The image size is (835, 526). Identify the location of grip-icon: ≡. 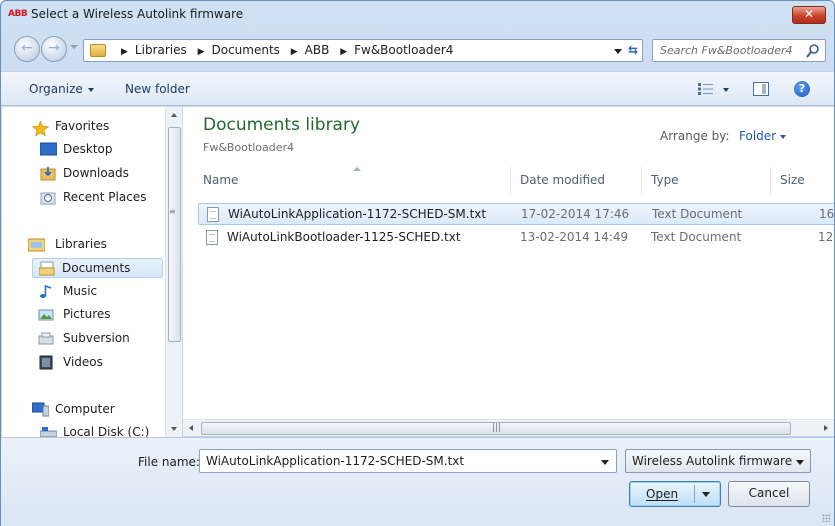
(172, 211).